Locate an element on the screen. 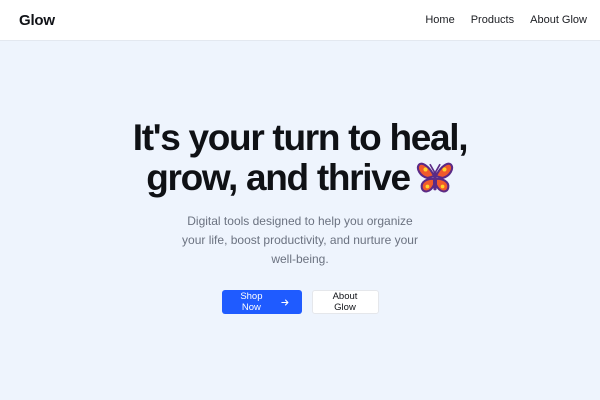 Image resolution: width=600 pixels, height=400 pixels. arrow-right-icon is located at coordinates (285, 302).